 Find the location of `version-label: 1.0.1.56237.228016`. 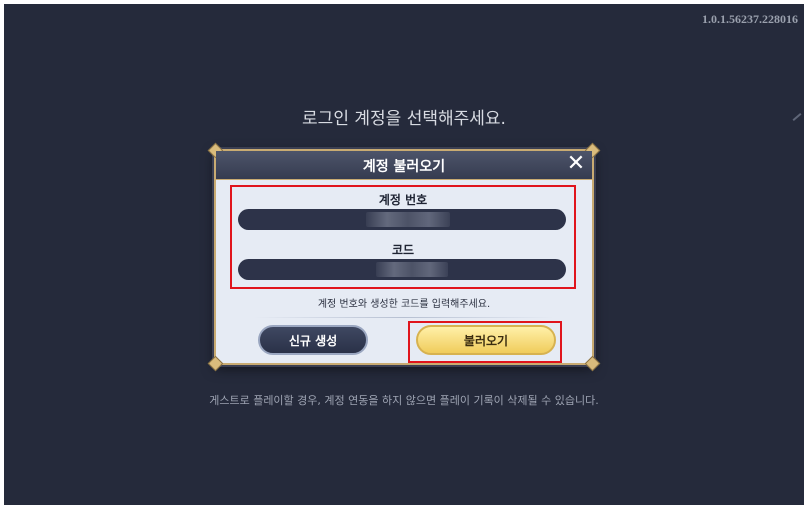

version-label: 1.0.1.56237.228016 is located at coordinates (750, 19).